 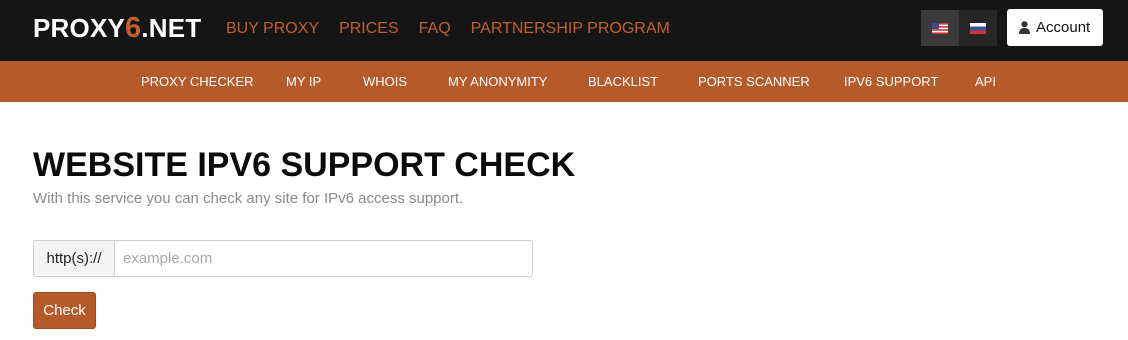 I want to click on page-title: WEBSITE IPV6 SUPPORT CHECK, so click(x=304, y=165).